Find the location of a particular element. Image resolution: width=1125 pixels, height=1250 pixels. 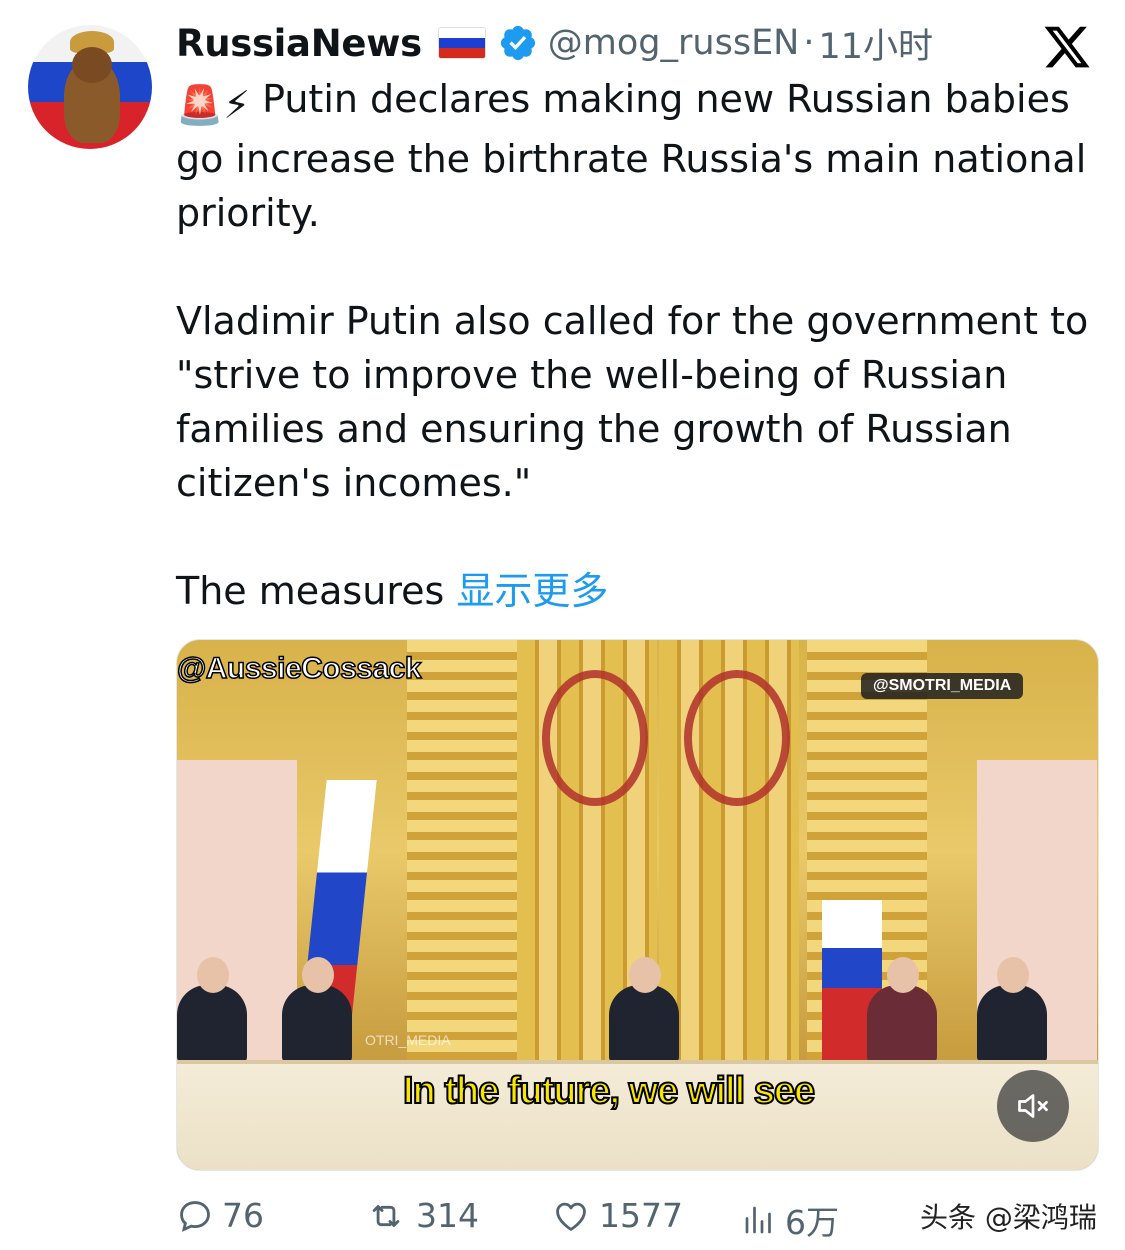

video-subtitle: In the future, we will see is located at coordinates (609, 1091).